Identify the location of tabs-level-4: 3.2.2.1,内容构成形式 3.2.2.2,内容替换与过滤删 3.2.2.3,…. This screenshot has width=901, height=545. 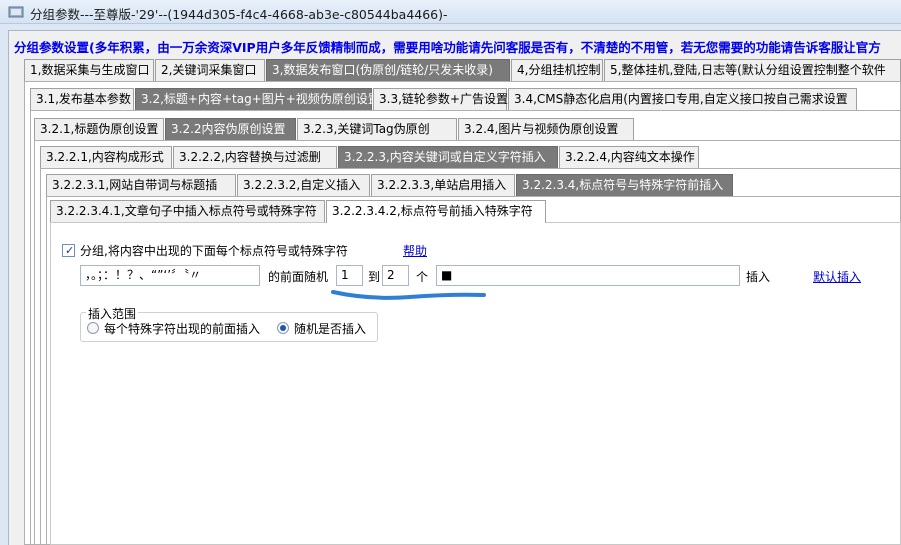
(370, 157).